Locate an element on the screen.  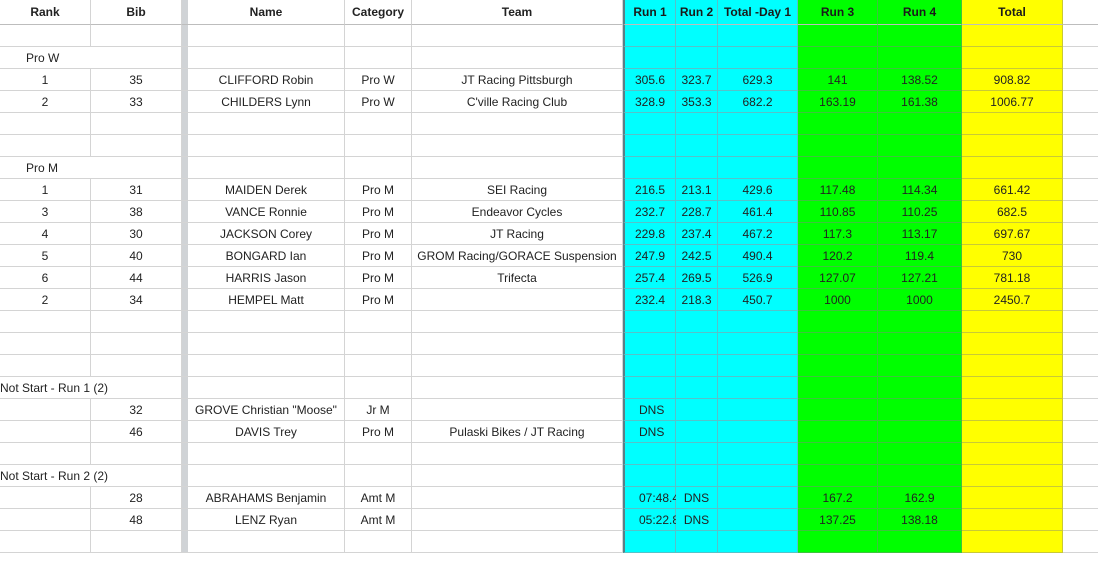
cell-rank: 1 is located at coordinates (45, 190).